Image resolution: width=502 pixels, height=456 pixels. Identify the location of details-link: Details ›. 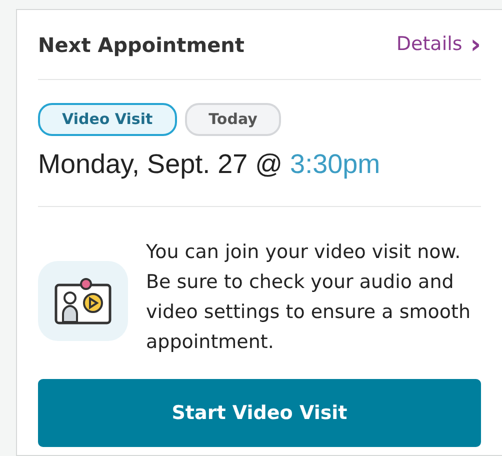
(438, 44).